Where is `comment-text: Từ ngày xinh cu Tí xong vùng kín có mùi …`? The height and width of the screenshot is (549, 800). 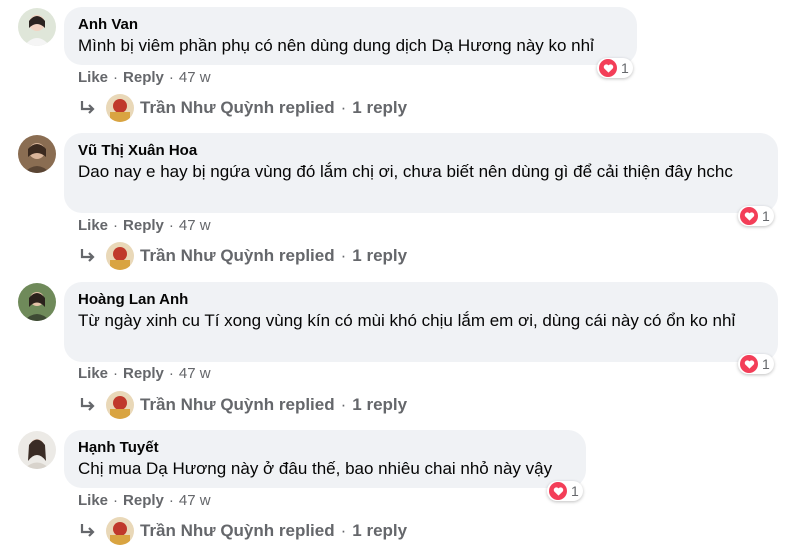
comment-text: Từ ngày xinh cu Tí xong vùng kín có mùi … is located at coordinates (407, 320).